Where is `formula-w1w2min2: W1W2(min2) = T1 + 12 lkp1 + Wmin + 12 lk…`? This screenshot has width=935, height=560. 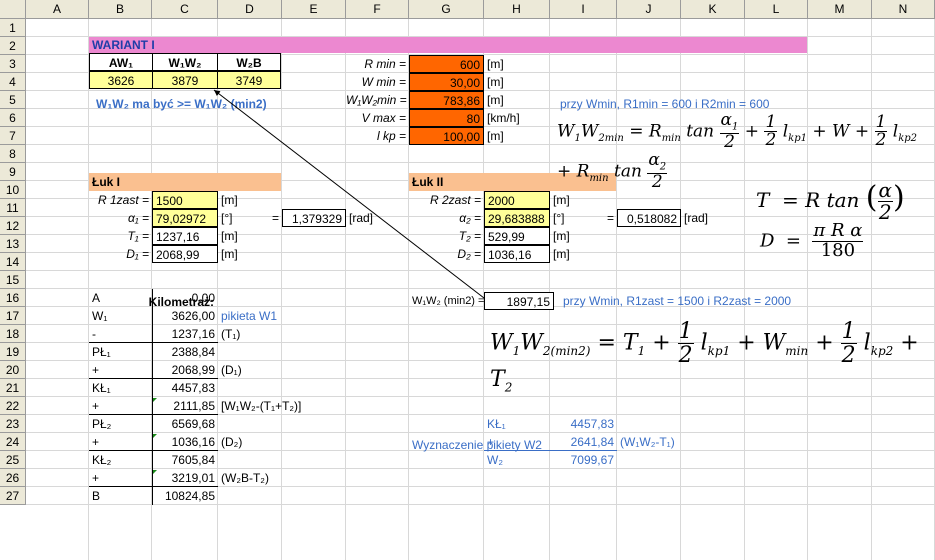 formula-w1w2min2: W1W2(min2) = T1 + 12 lkp1 + Wmin + 12 lk… is located at coordinates (704, 357).